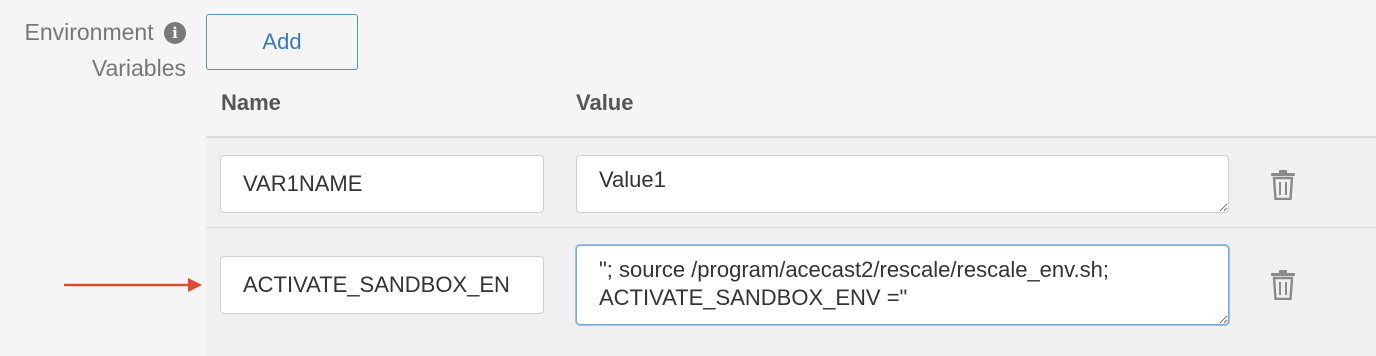 The height and width of the screenshot is (356, 1376). What do you see at coordinates (251, 102) in the screenshot?
I see `column-header-name: Name` at bounding box center [251, 102].